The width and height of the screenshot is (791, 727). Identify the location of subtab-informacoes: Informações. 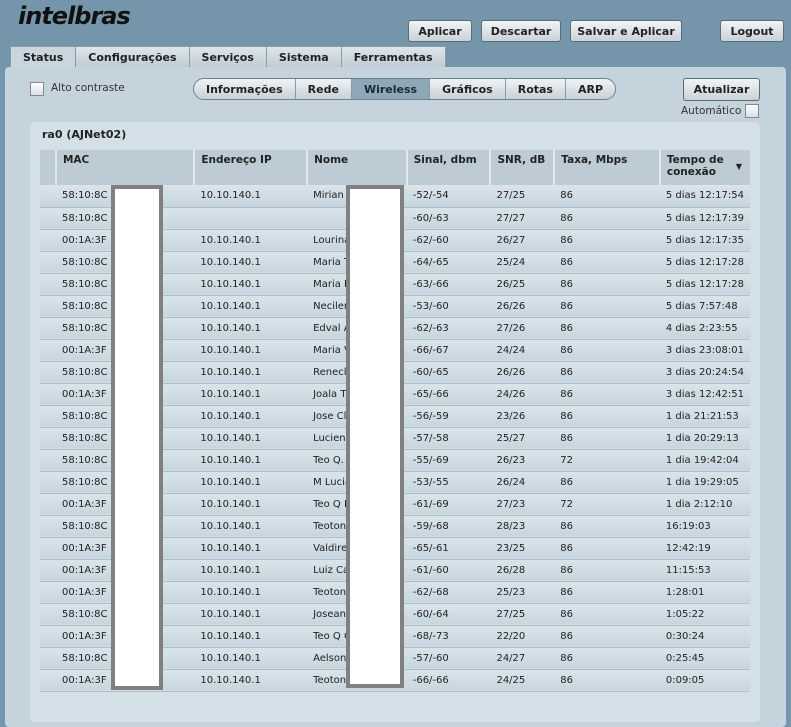
(245, 89).